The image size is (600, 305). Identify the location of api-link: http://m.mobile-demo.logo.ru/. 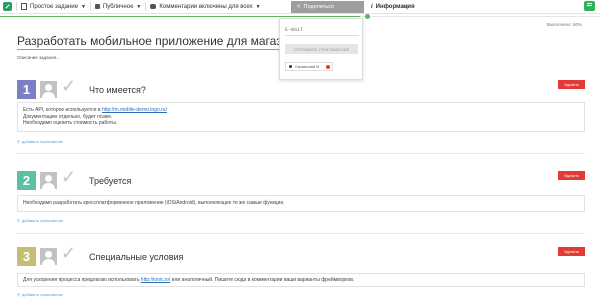
(134, 110).